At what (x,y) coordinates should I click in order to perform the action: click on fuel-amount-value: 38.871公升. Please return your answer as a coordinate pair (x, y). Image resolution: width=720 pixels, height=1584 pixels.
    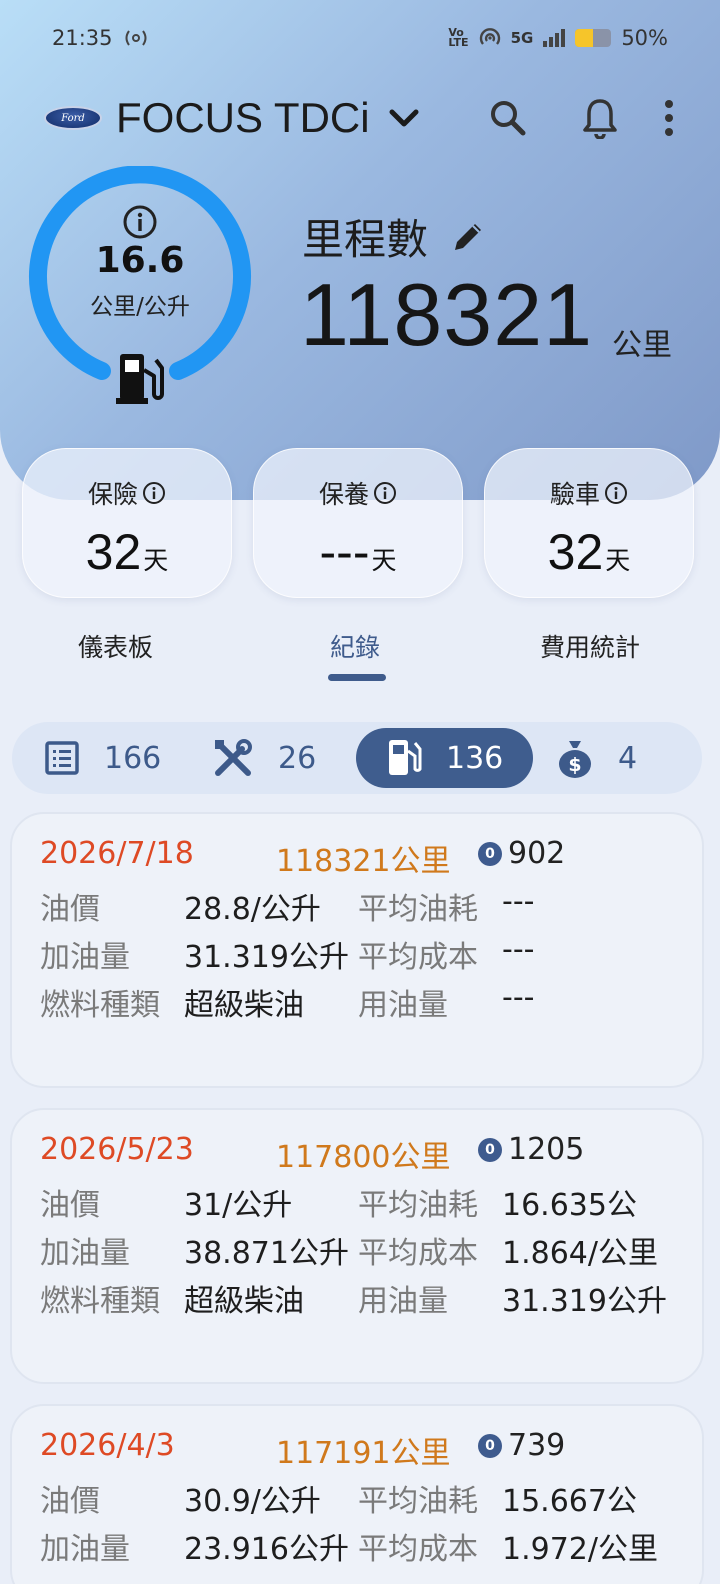
    Looking at the image, I should click on (266, 1253).